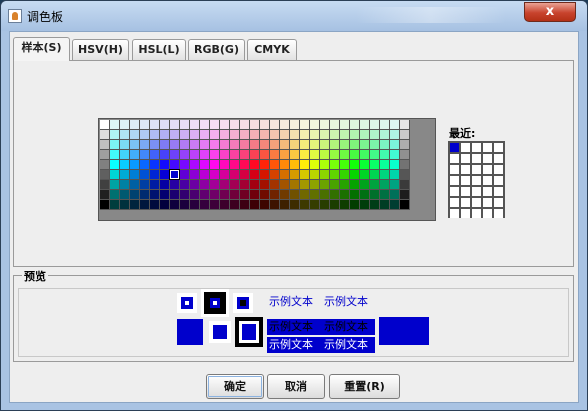  I want to click on swatch-grid, so click(267, 169).